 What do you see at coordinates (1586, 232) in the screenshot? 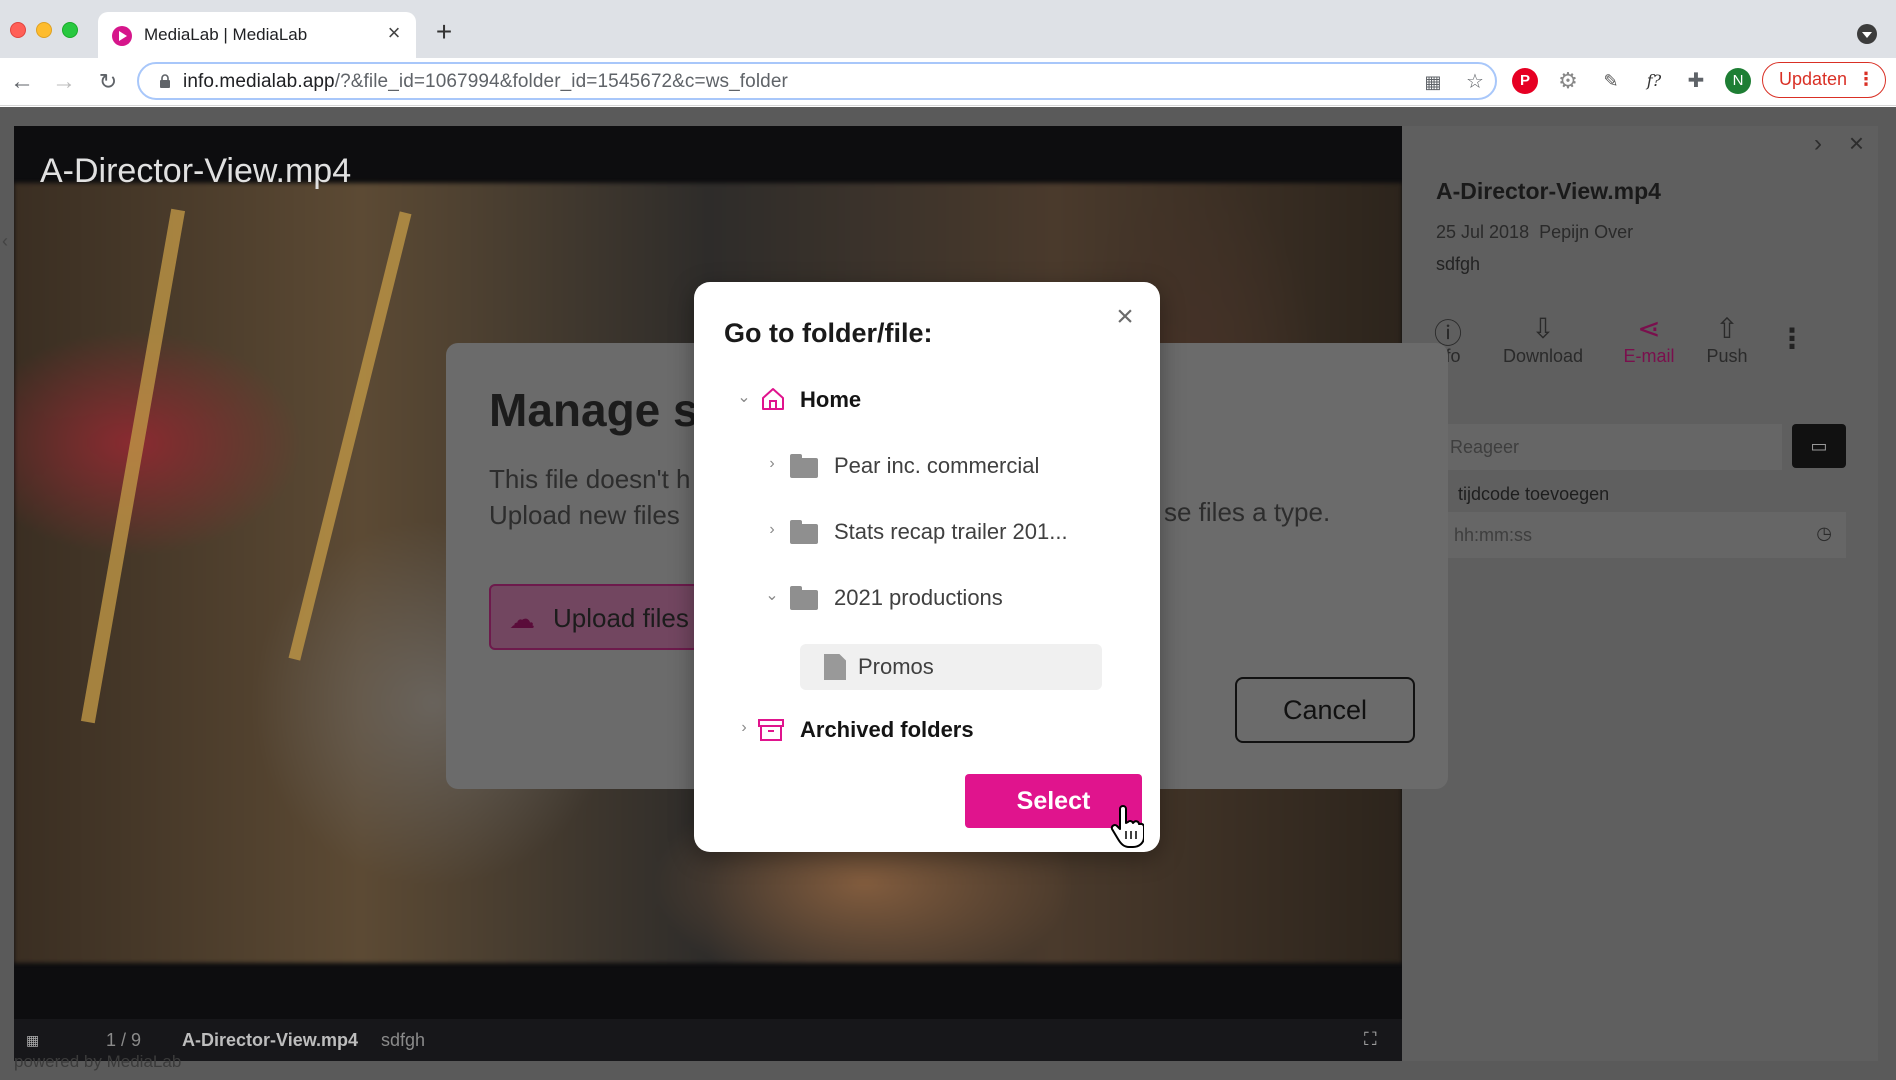
I see `file-author: Pepijn Over` at bounding box center [1586, 232].